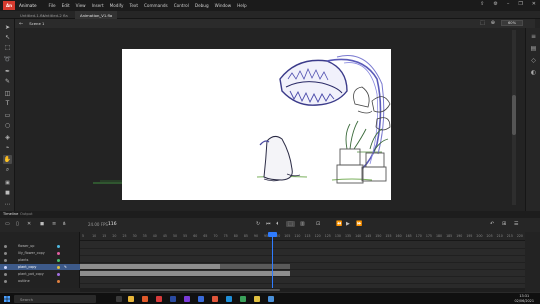  Describe the element at coordinates (201, 299) in the screenshot. I see `premiere-icon` at that location.